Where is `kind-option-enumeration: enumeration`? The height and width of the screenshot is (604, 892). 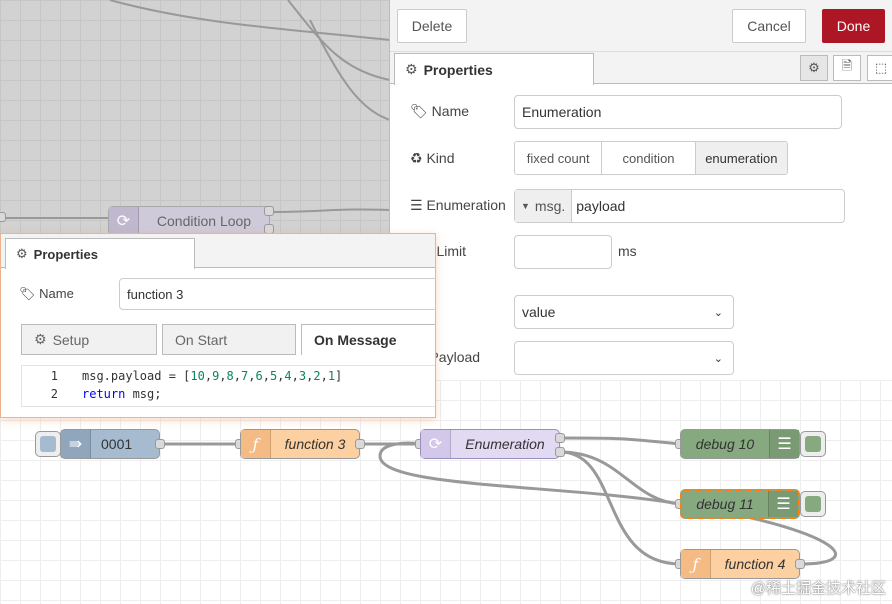 kind-option-enumeration: enumeration is located at coordinates (741, 158).